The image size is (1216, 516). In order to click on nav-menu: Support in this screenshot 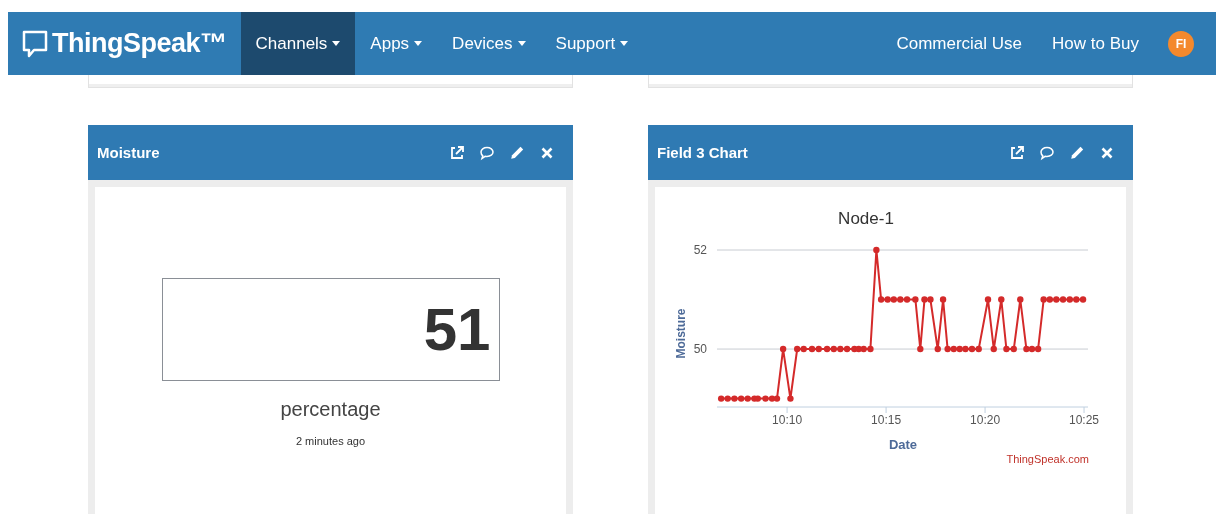, I will do `click(592, 43)`.